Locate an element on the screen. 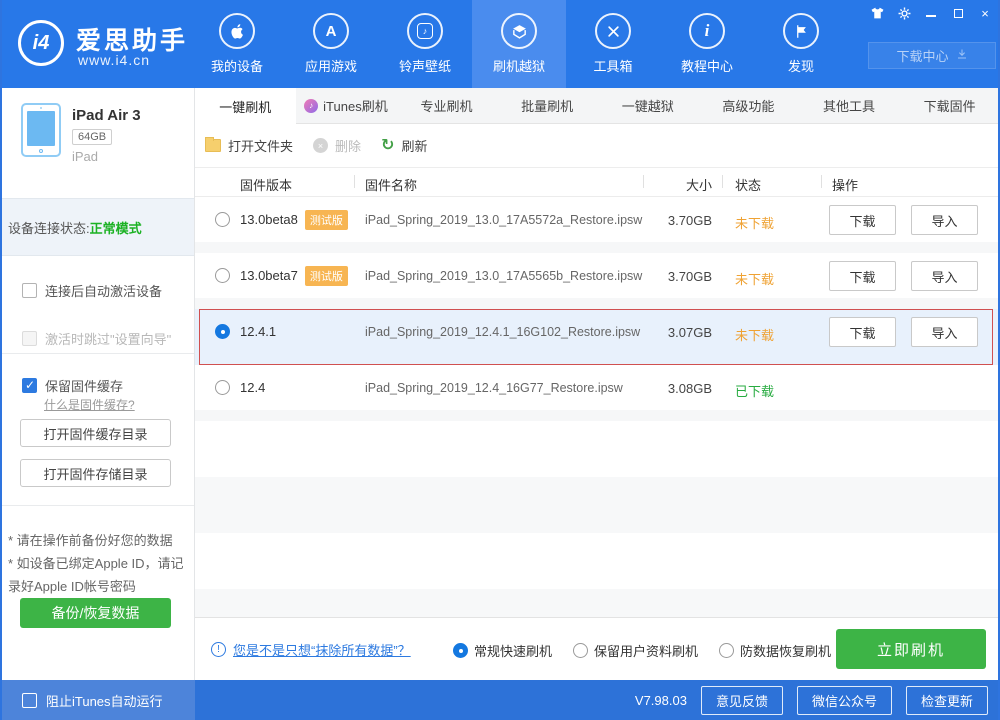  checkbox-checked is located at coordinates (29, 385).